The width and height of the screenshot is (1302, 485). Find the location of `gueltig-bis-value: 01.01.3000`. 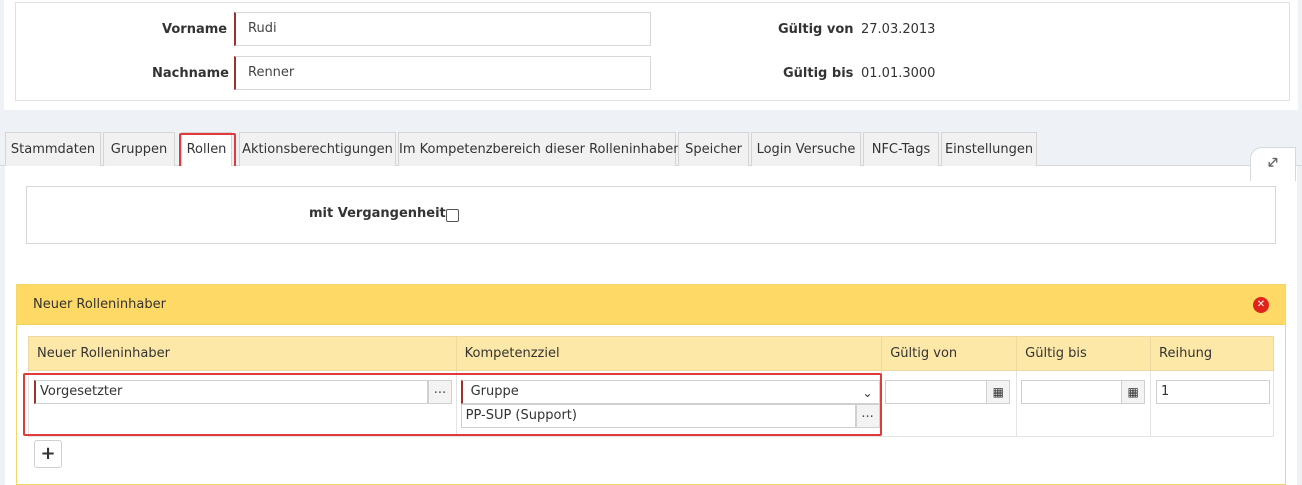

gueltig-bis-value: 01.01.3000 is located at coordinates (898, 73).